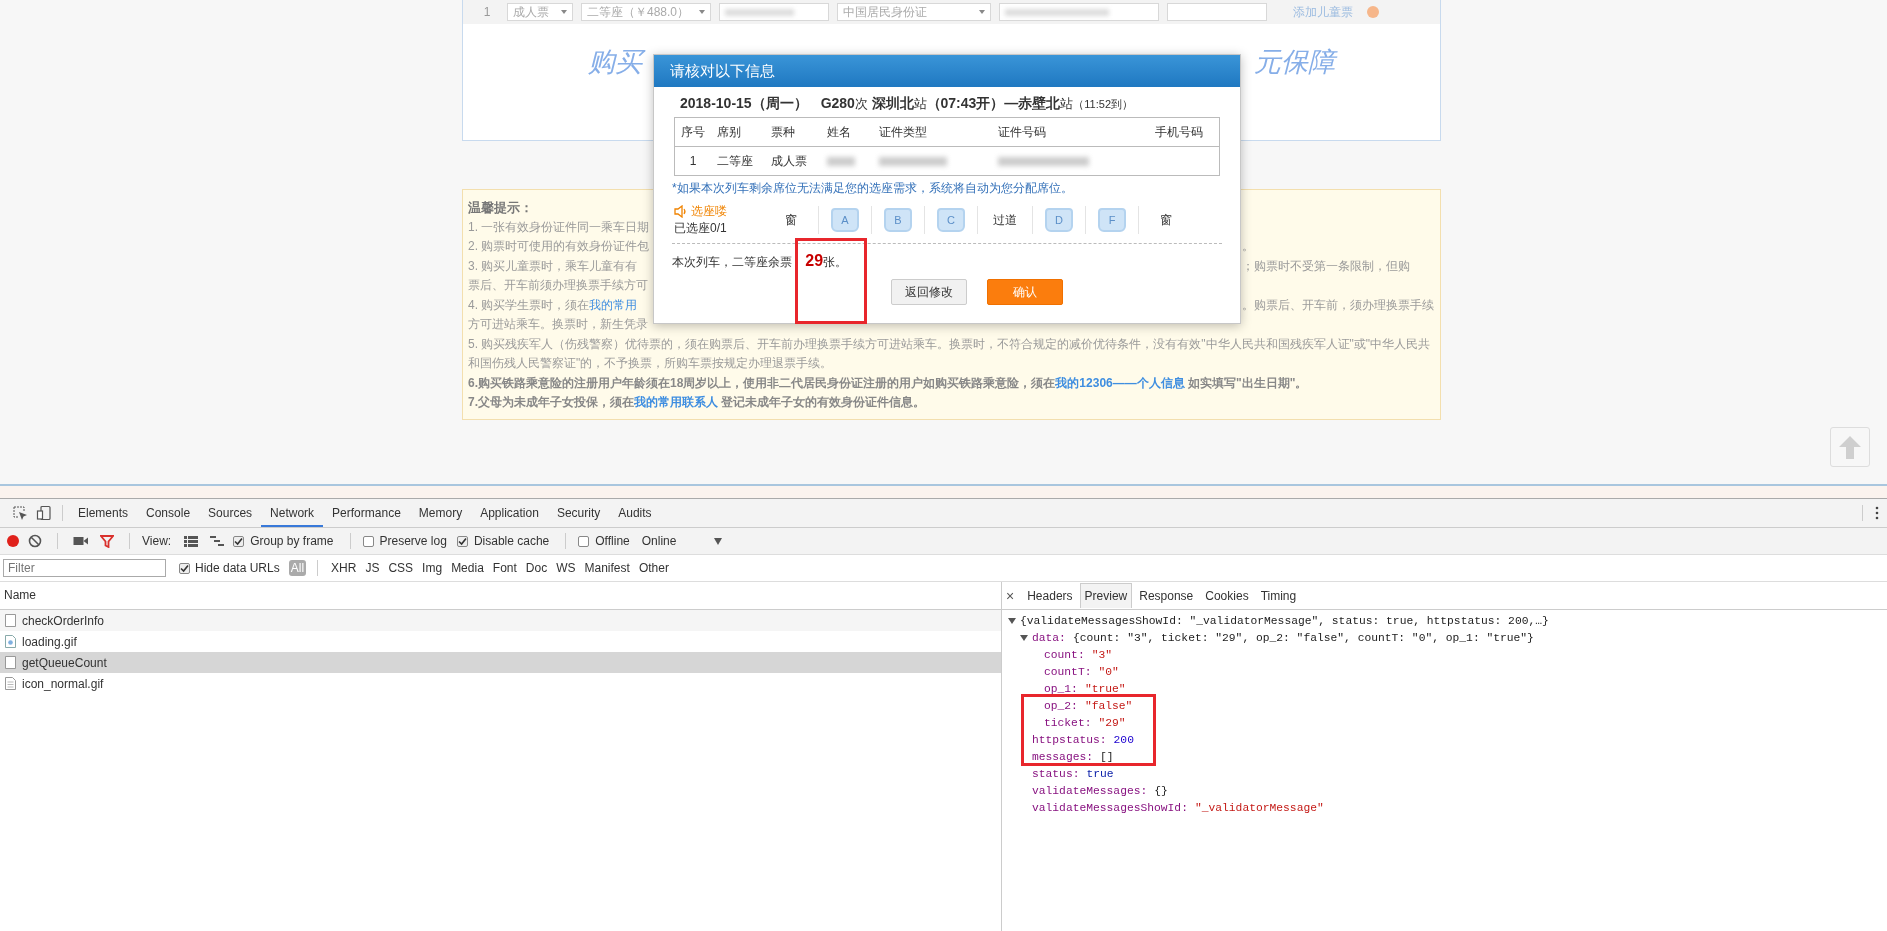 This screenshot has height=931, width=1887. Describe the element at coordinates (500, 620) in the screenshot. I see `request-row: checkOrderInfo` at that location.